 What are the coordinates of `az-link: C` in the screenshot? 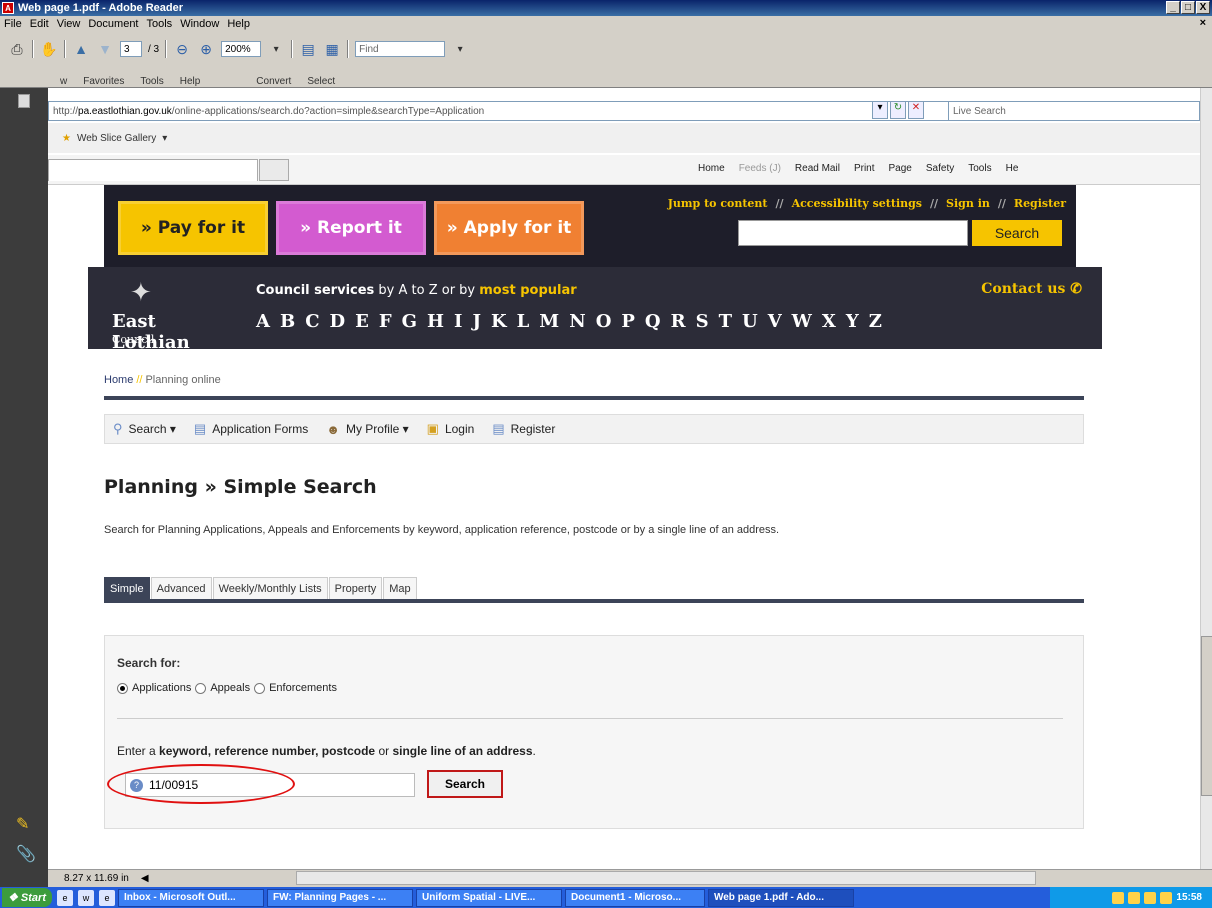 It's located at (312, 321).